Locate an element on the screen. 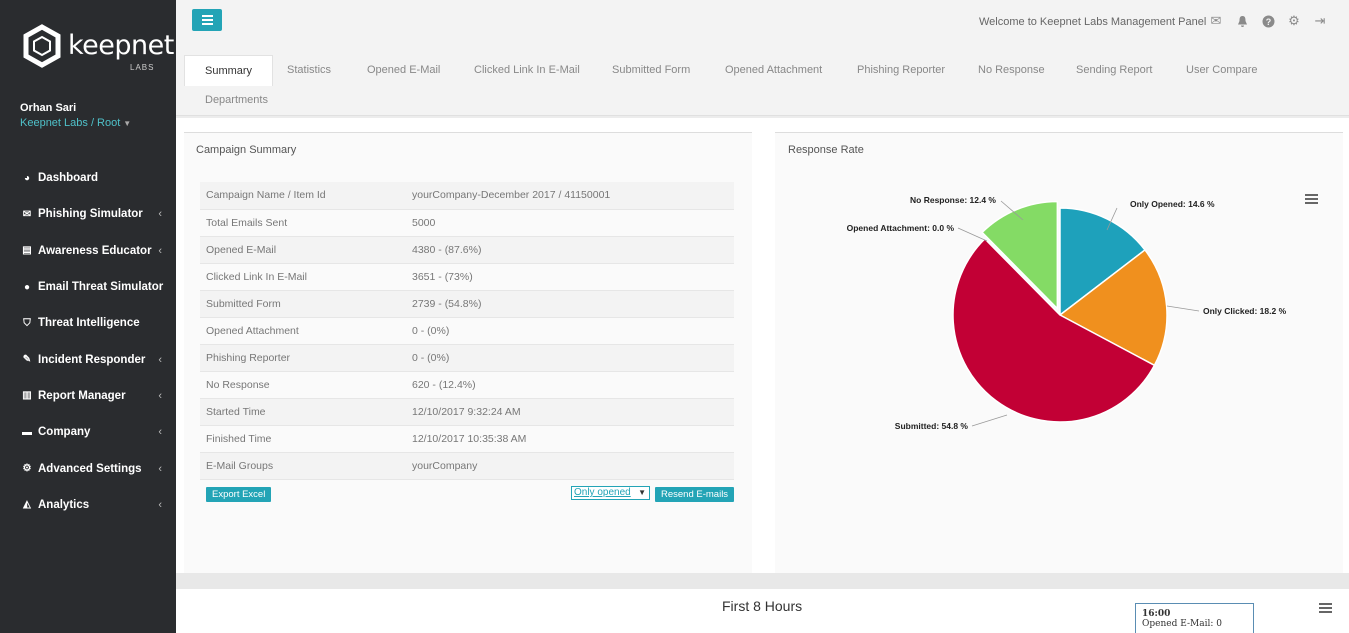 This screenshot has width=1349, height=633. area-chart-icon: ◭ is located at coordinates (27, 505).